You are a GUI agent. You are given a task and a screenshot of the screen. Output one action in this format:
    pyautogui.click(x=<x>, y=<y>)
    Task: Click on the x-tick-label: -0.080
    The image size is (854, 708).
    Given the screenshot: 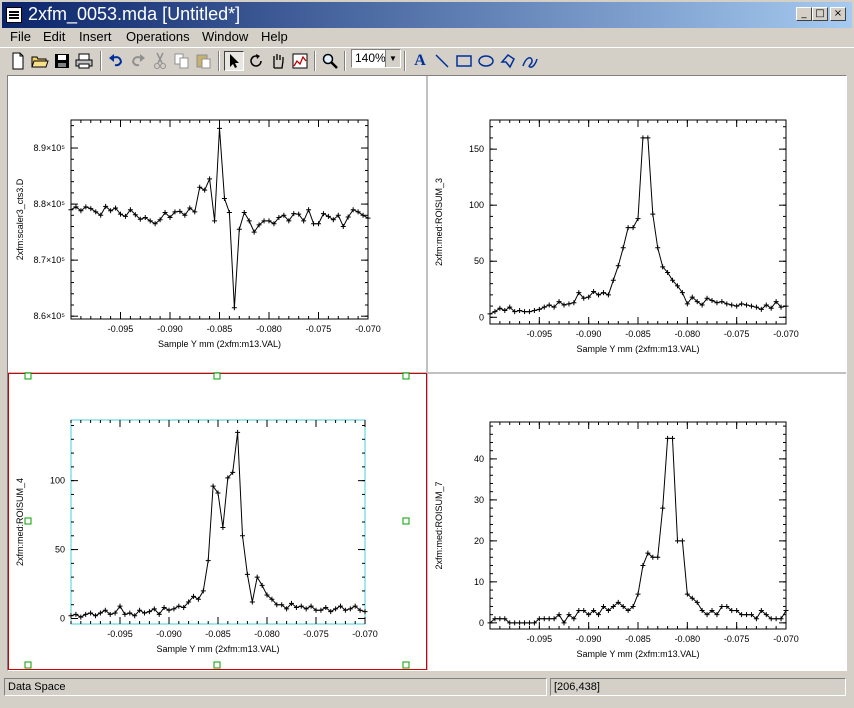 What is the action you would take?
    pyautogui.click(x=688, y=639)
    